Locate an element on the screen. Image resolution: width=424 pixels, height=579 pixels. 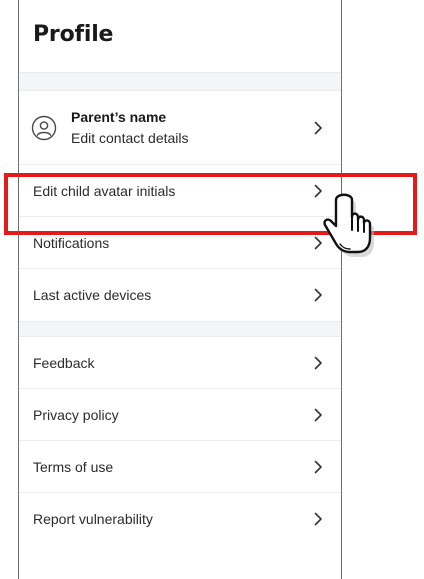
menu-item-edit-child-avatar-initials: Edit child avatar initials is located at coordinates (180, 191).